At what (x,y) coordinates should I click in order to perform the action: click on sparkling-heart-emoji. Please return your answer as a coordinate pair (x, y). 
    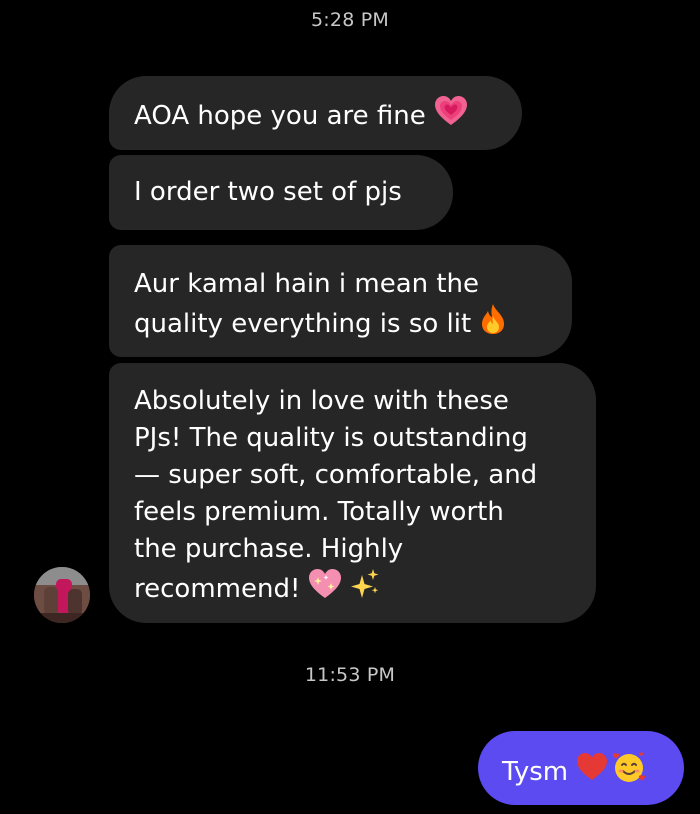
    Looking at the image, I should click on (325, 589).